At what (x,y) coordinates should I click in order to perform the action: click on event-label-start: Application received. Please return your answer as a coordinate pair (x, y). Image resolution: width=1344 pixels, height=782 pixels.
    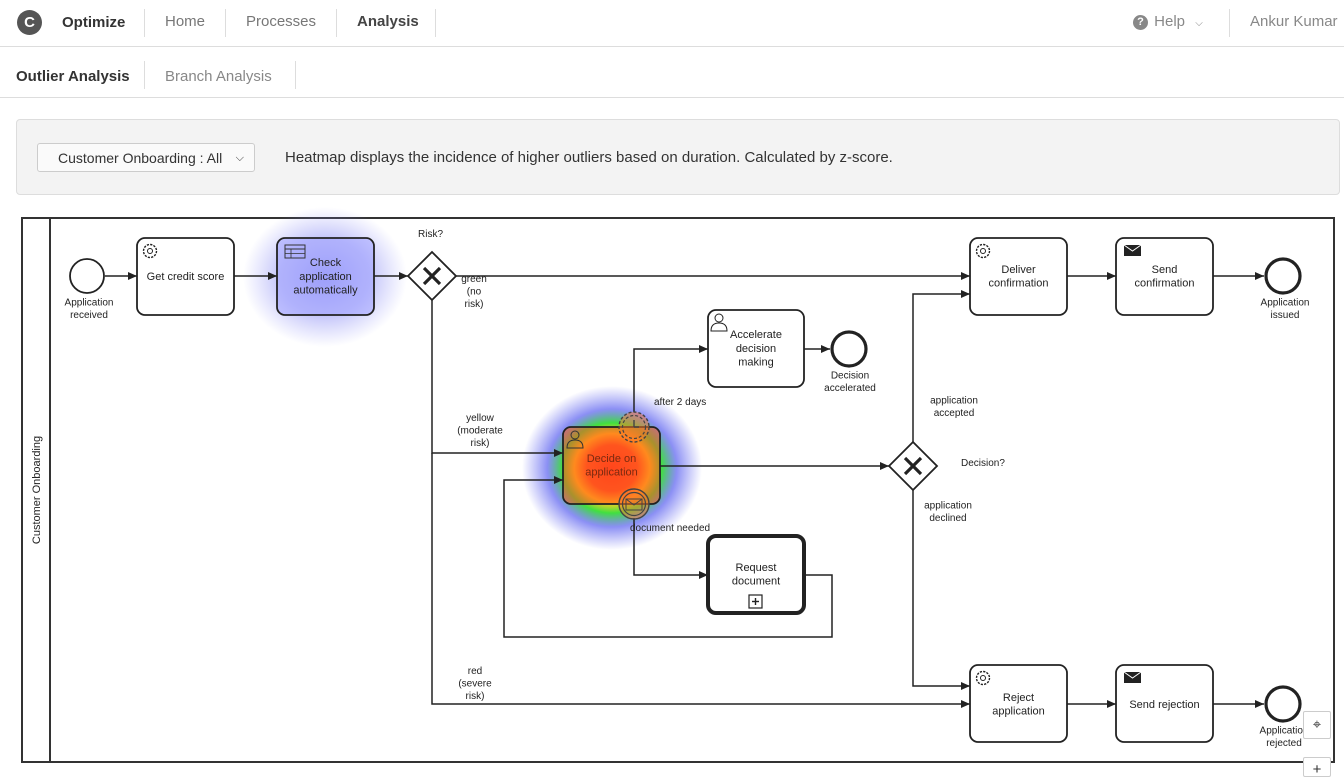
    Looking at the image, I should click on (89, 309).